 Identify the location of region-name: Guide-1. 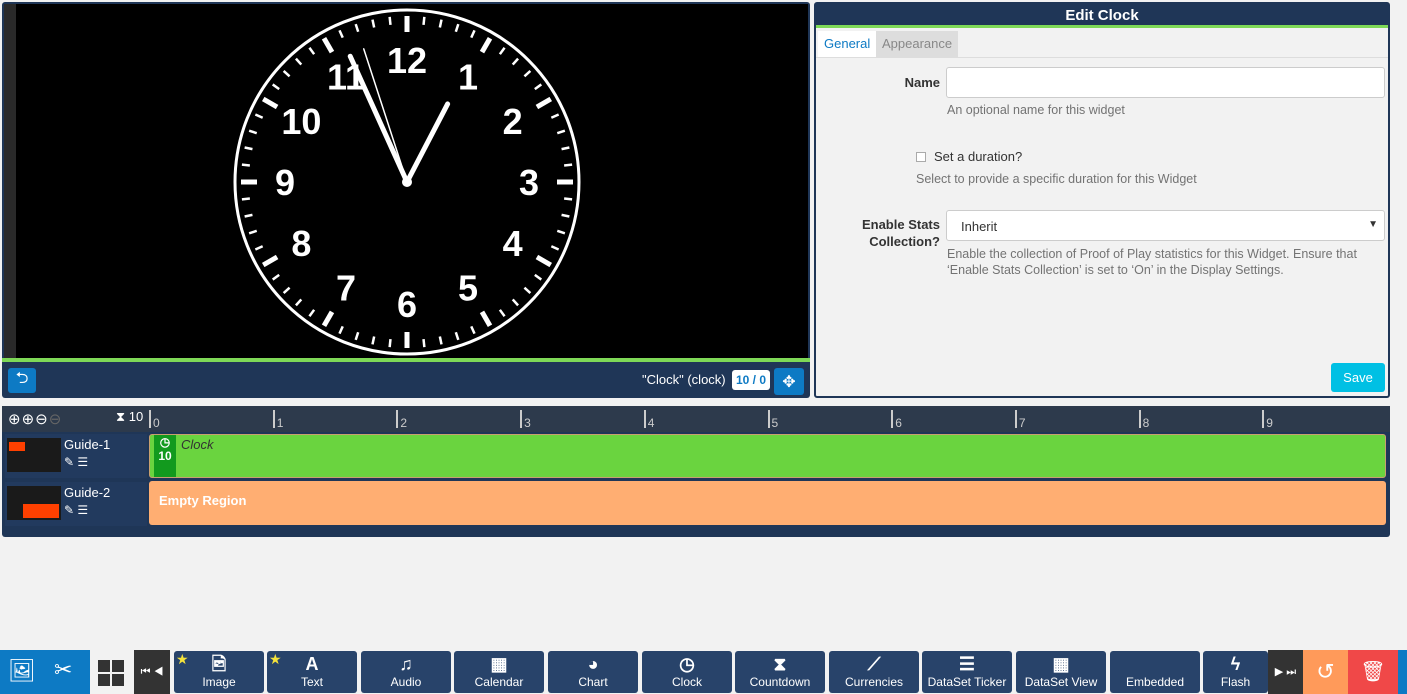
(87, 444).